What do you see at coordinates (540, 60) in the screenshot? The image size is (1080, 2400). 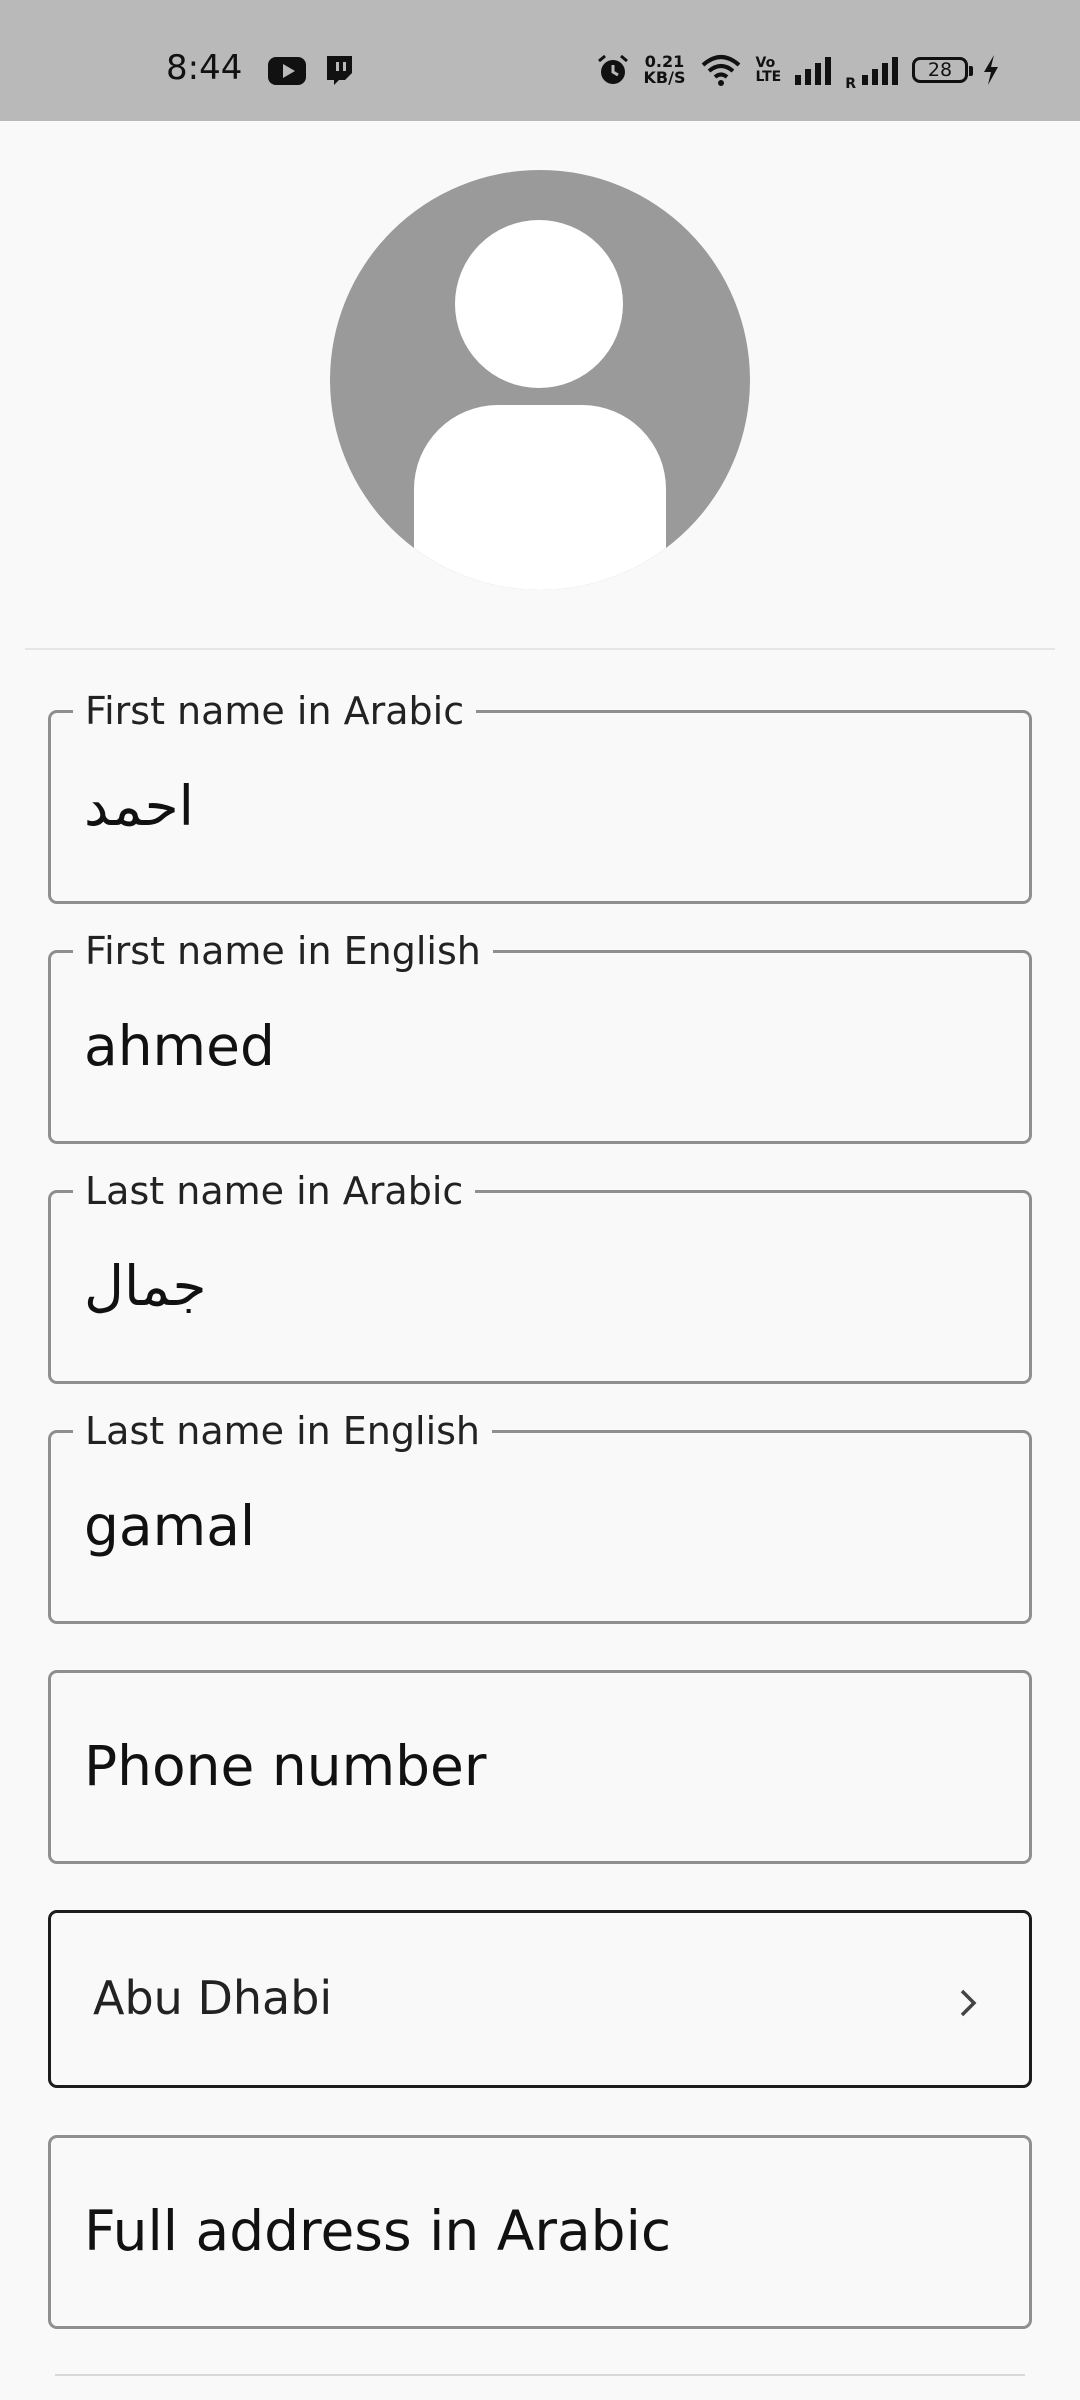 I see `status-bar: 8:44 0.21 KB/S Vo LTE R 28` at bounding box center [540, 60].